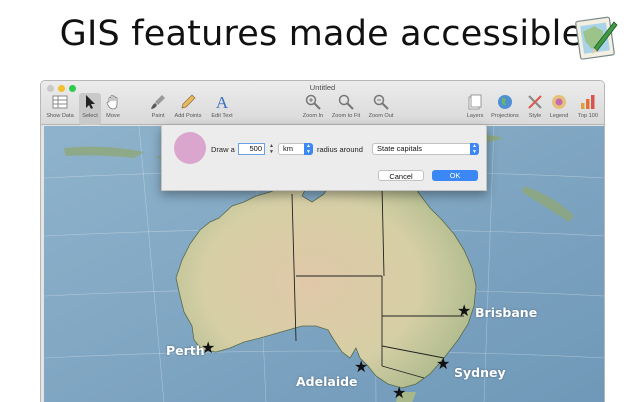 This screenshot has width=643, height=402. What do you see at coordinates (271, 149) in the screenshot?
I see `distance-stepper: ▲ ▼` at bounding box center [271, 149].